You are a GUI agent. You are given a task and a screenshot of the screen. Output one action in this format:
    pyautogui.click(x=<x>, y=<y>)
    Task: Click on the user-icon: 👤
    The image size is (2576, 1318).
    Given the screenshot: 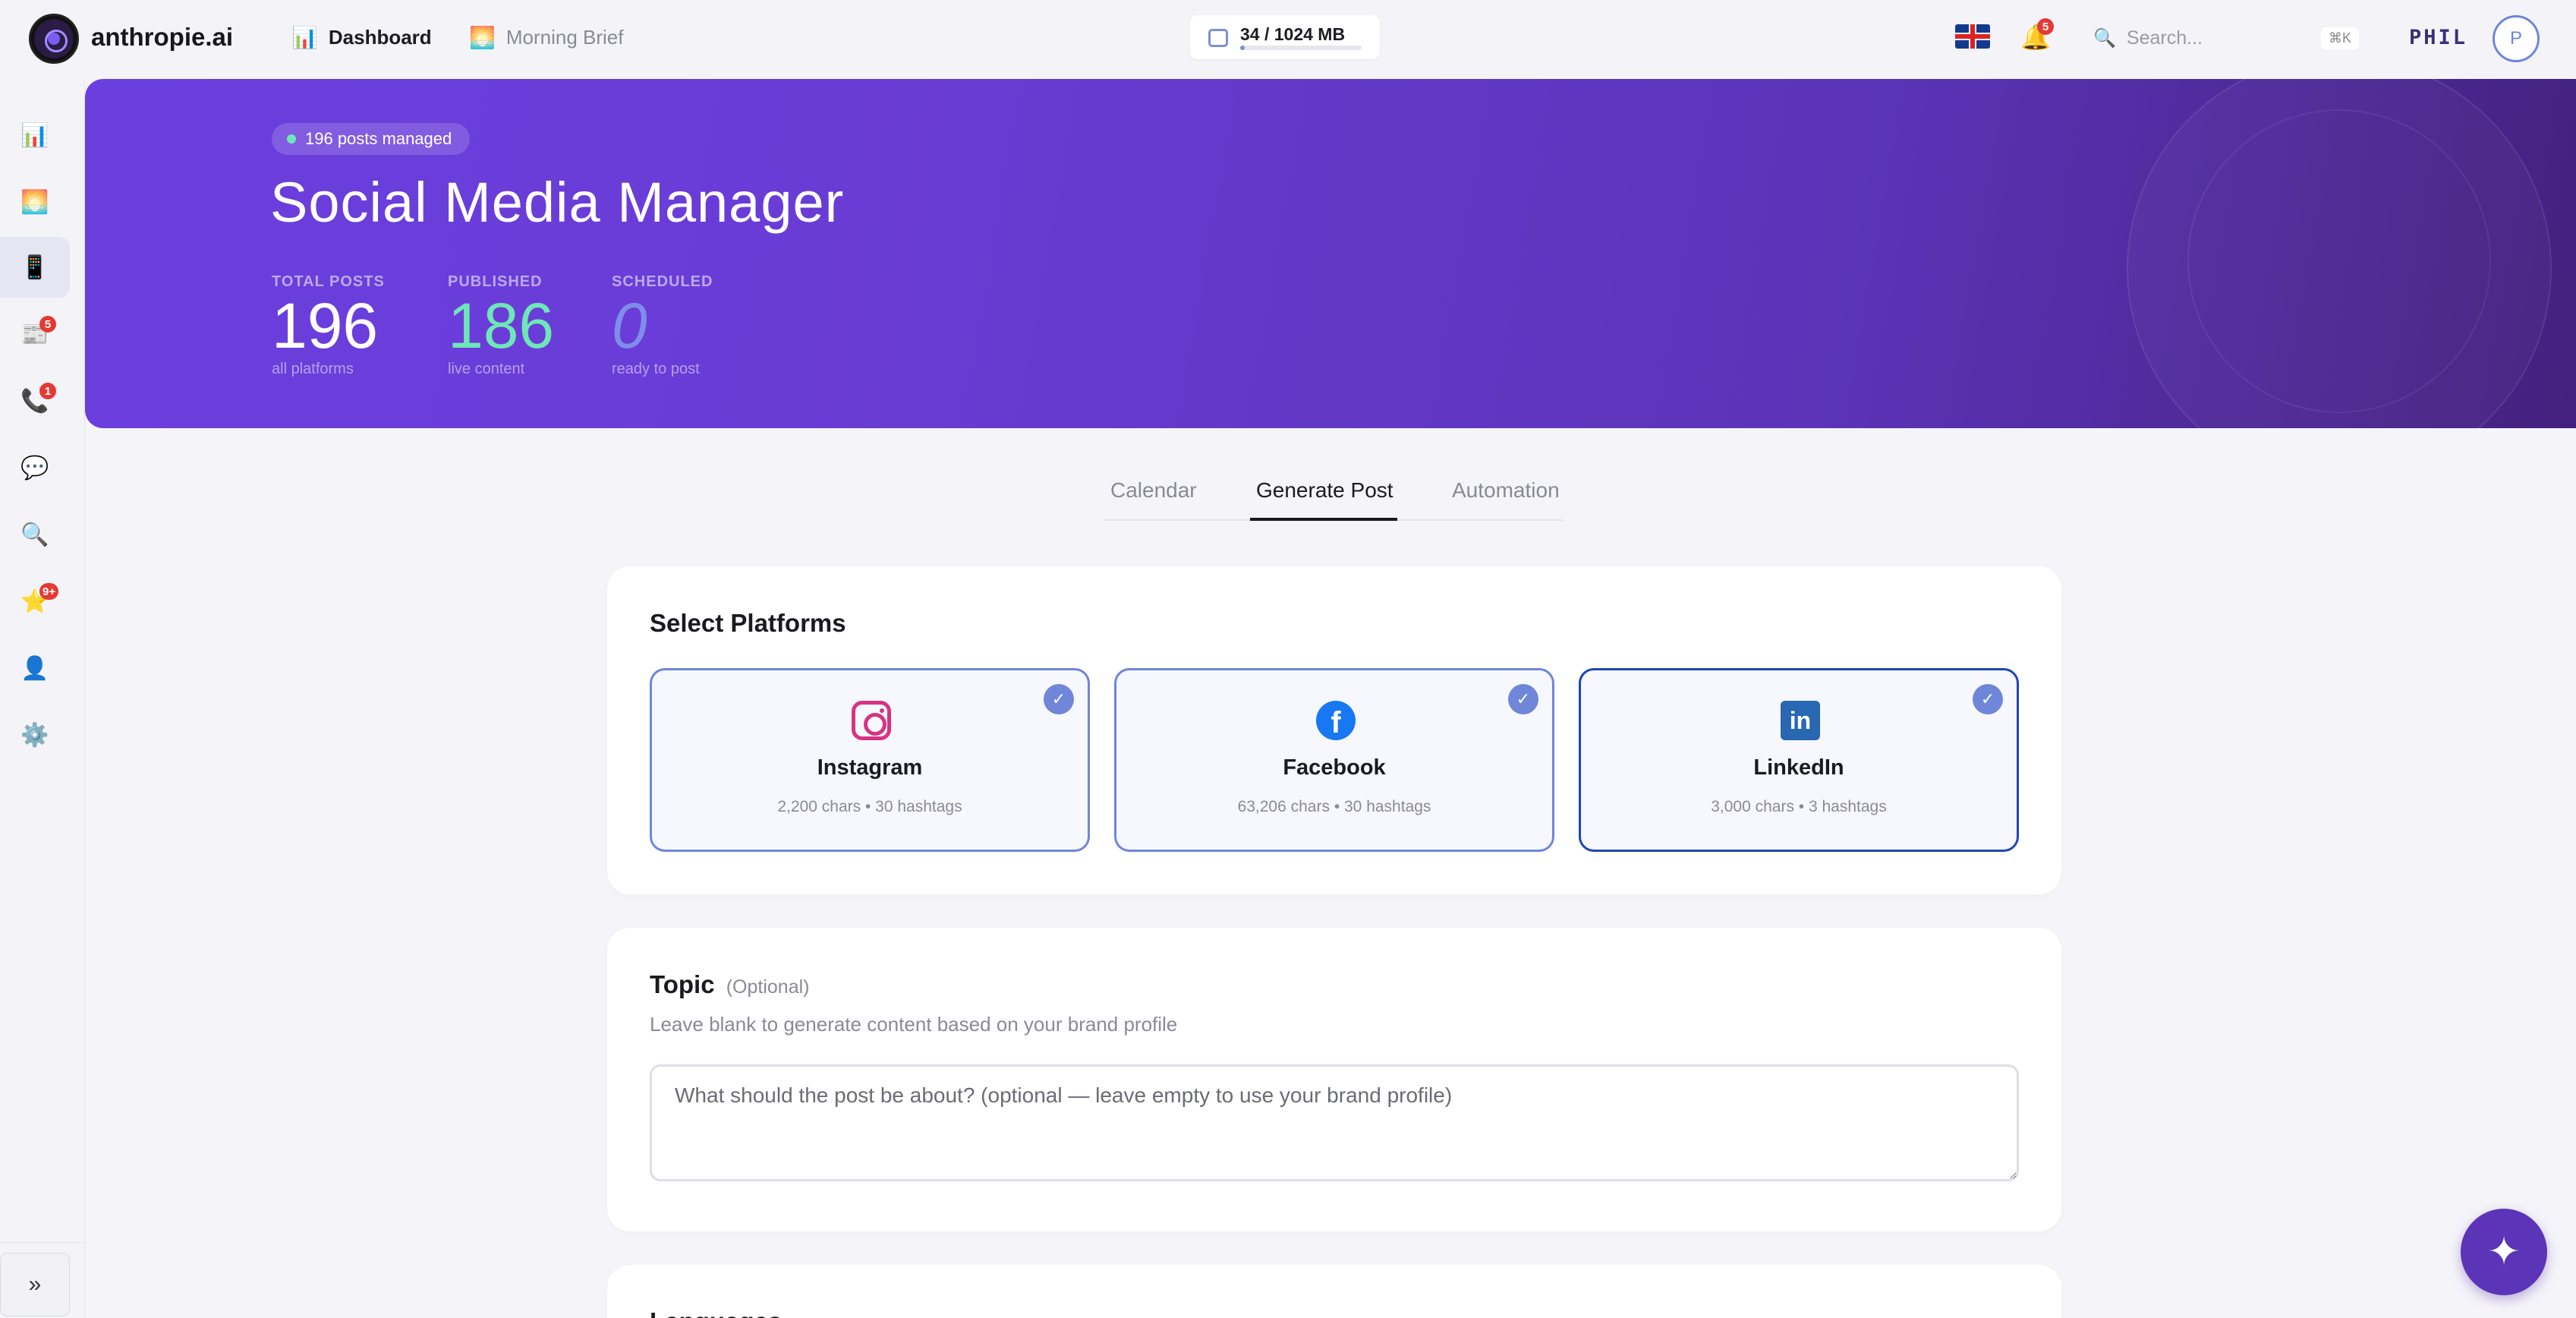 What is the action you would take?
    pyautogui.click(x=34, y=668)
    